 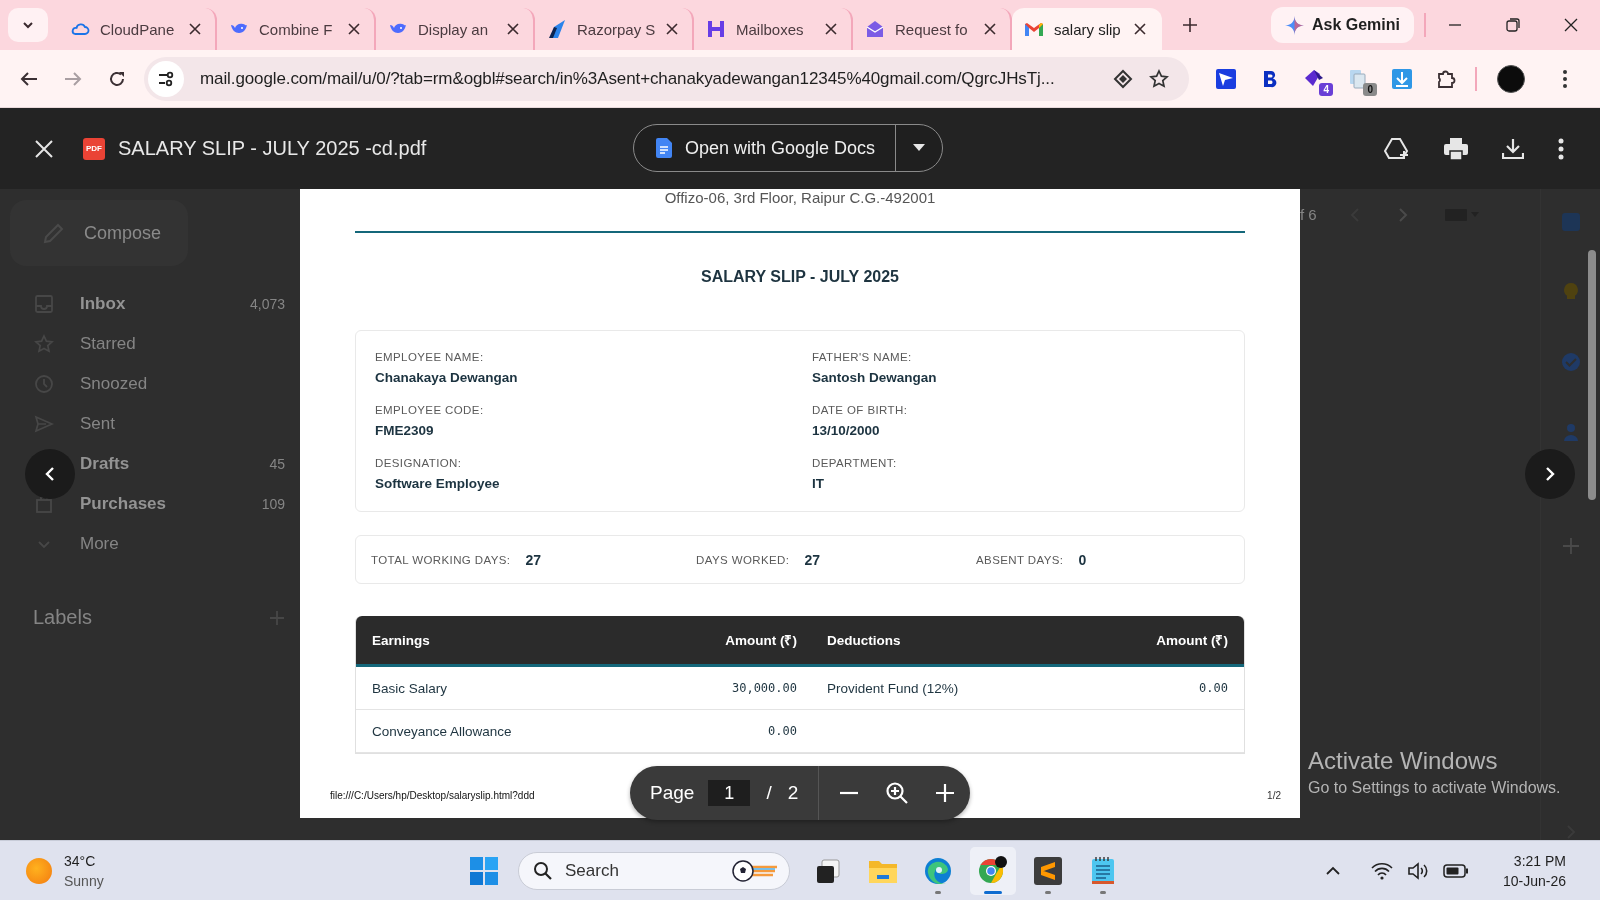 I want to click on print-footer-url: file:///C:/Users/hp/Desktop/salaryslip.html?ddd, so click(x=432, y=795).